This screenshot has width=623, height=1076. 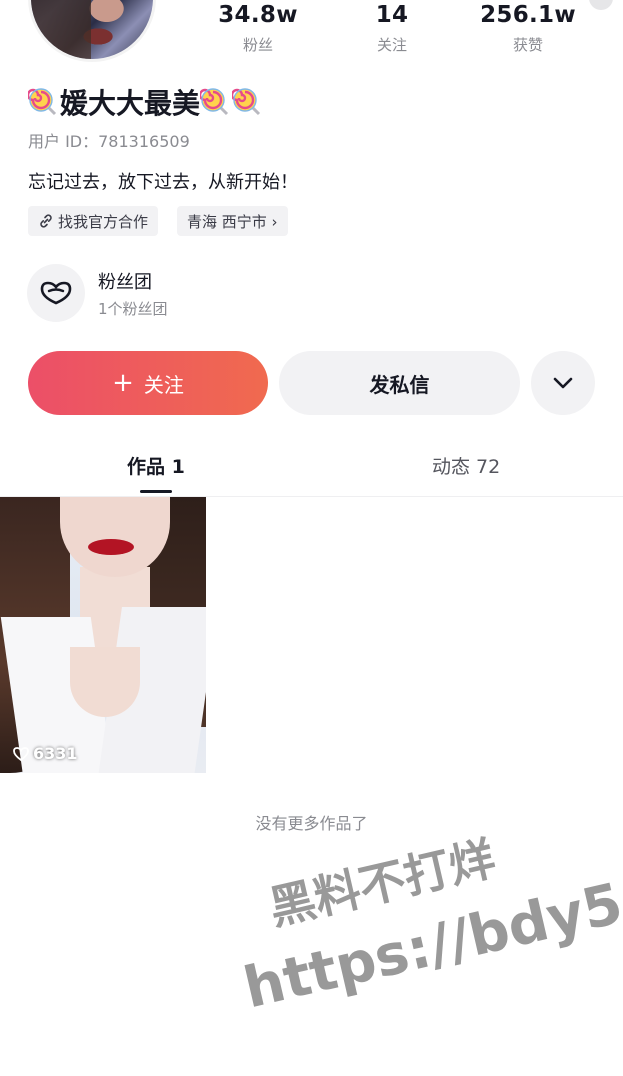 I want to click on stat-following: 14 关注, so click(x=392, y=28).